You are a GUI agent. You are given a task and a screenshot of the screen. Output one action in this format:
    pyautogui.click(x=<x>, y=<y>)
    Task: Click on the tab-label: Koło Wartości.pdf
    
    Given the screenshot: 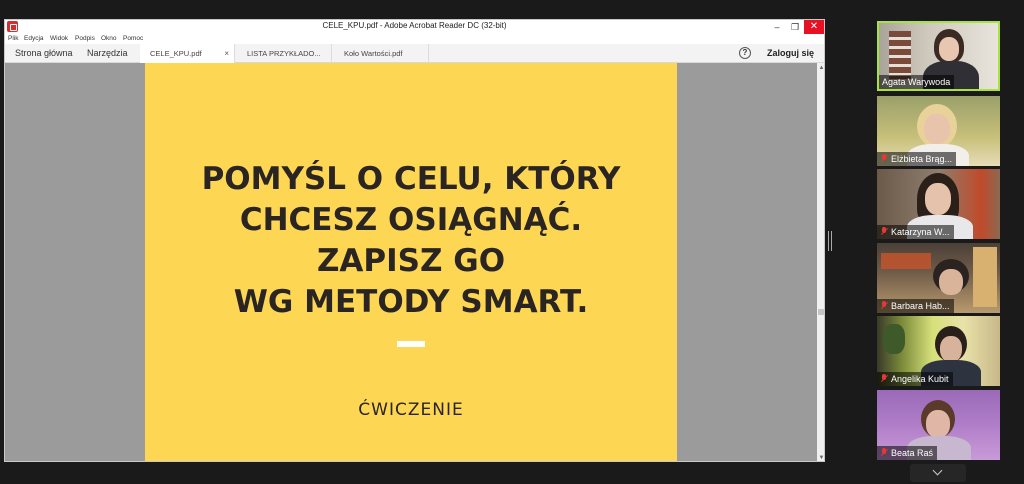 What is the action you would take?
    pyautogui.click(x=373, y=53)
    